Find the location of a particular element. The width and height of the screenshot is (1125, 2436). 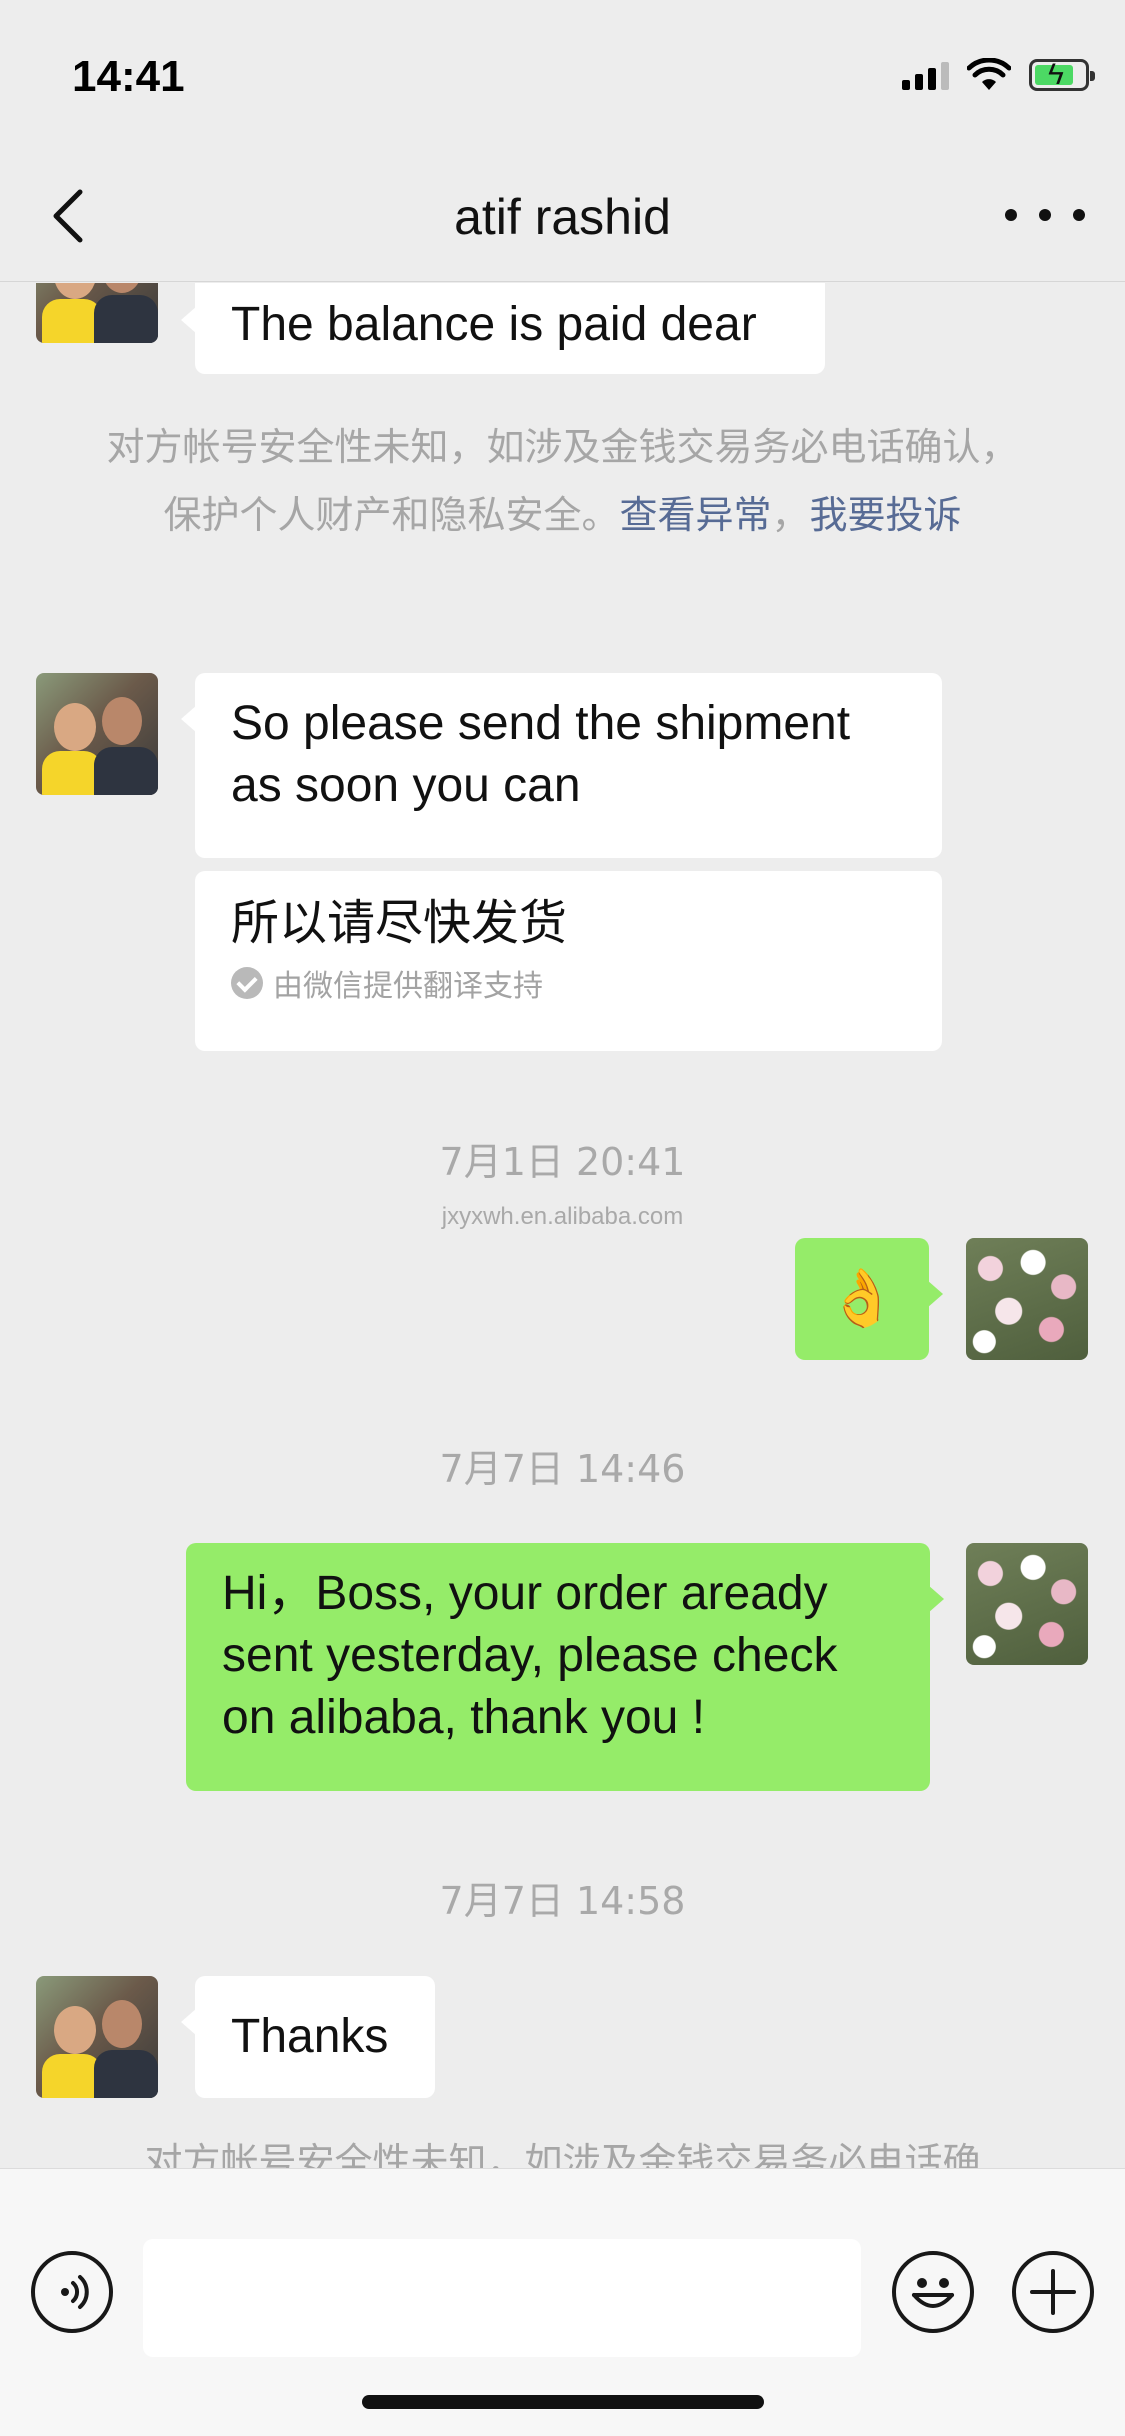

chat-title: atif rashid is located at coordinates (562, 217).